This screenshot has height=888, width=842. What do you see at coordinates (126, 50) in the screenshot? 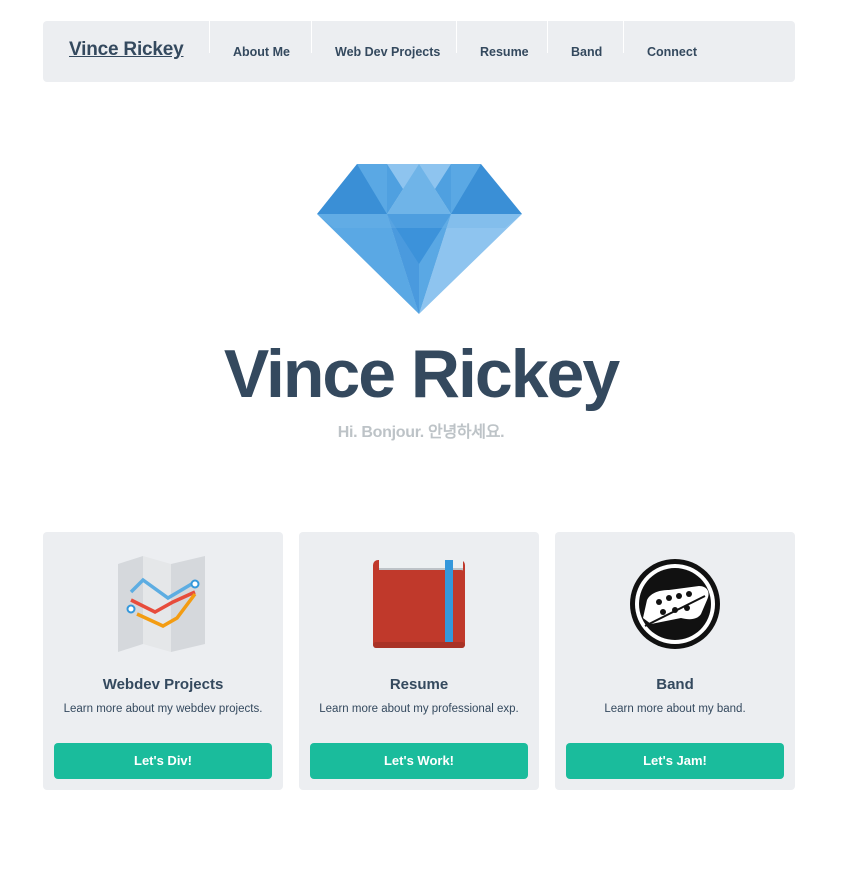
I see `brand-link: Vince Rickey` at bounding box center [126, 50].